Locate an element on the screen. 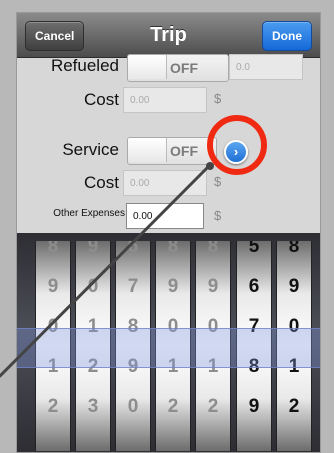 The image size is (334, 453). picker-digit: 5 is located at coordinates (254, 249).